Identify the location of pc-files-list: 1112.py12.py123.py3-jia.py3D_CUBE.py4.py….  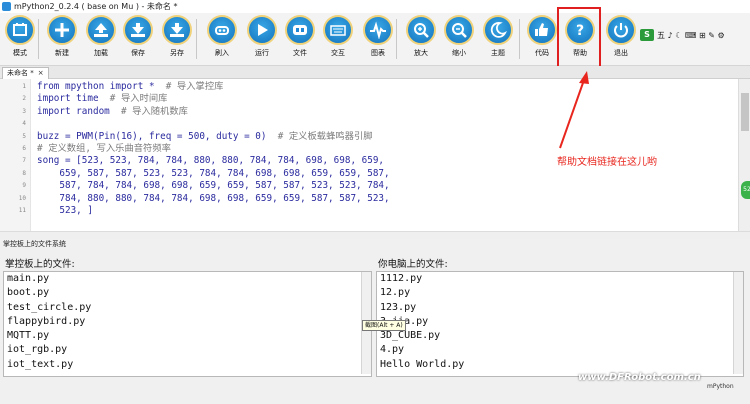
(560, 324).